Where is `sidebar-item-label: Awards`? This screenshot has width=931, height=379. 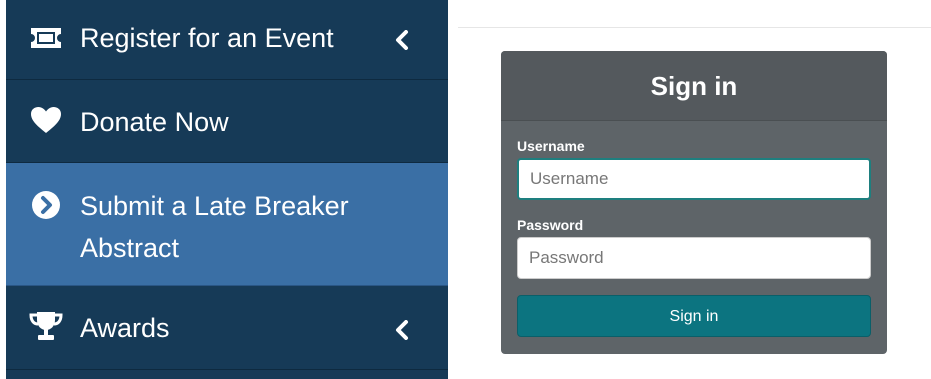 sidebar-item-label: Awards is located at coordinates (125, 328).